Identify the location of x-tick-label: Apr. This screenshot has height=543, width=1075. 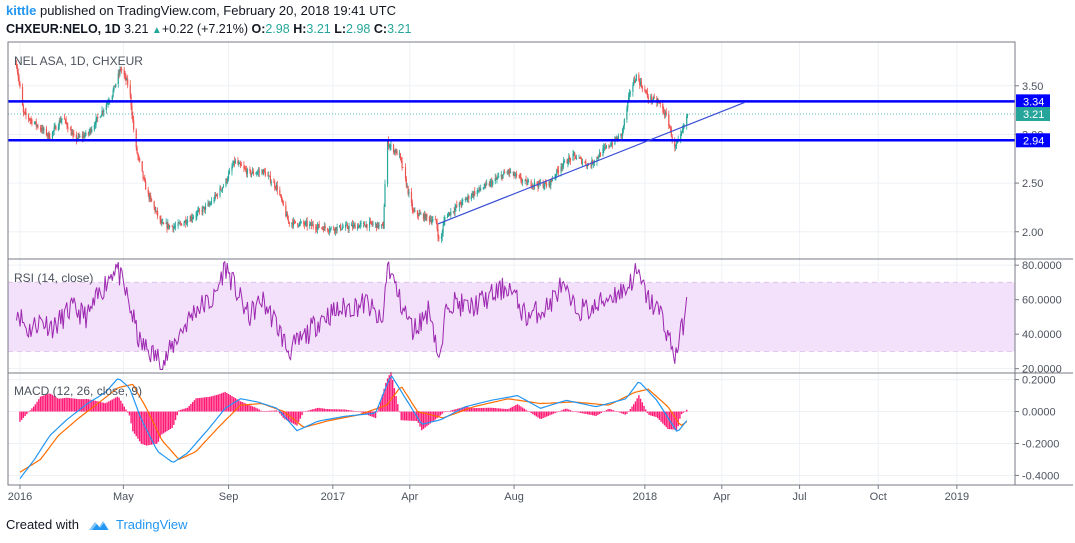
(409, 497).